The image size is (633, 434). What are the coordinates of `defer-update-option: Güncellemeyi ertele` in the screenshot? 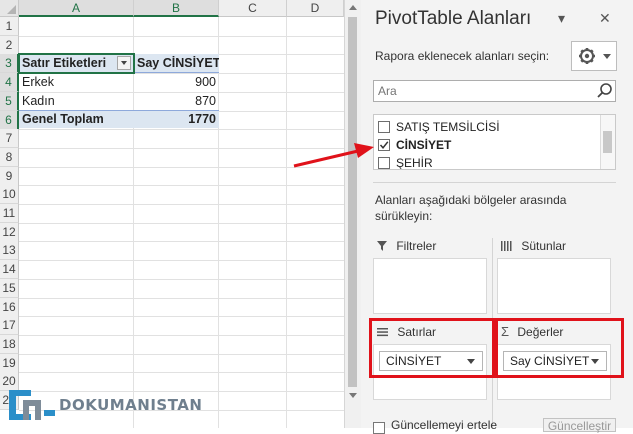 It's located at (435, 426).